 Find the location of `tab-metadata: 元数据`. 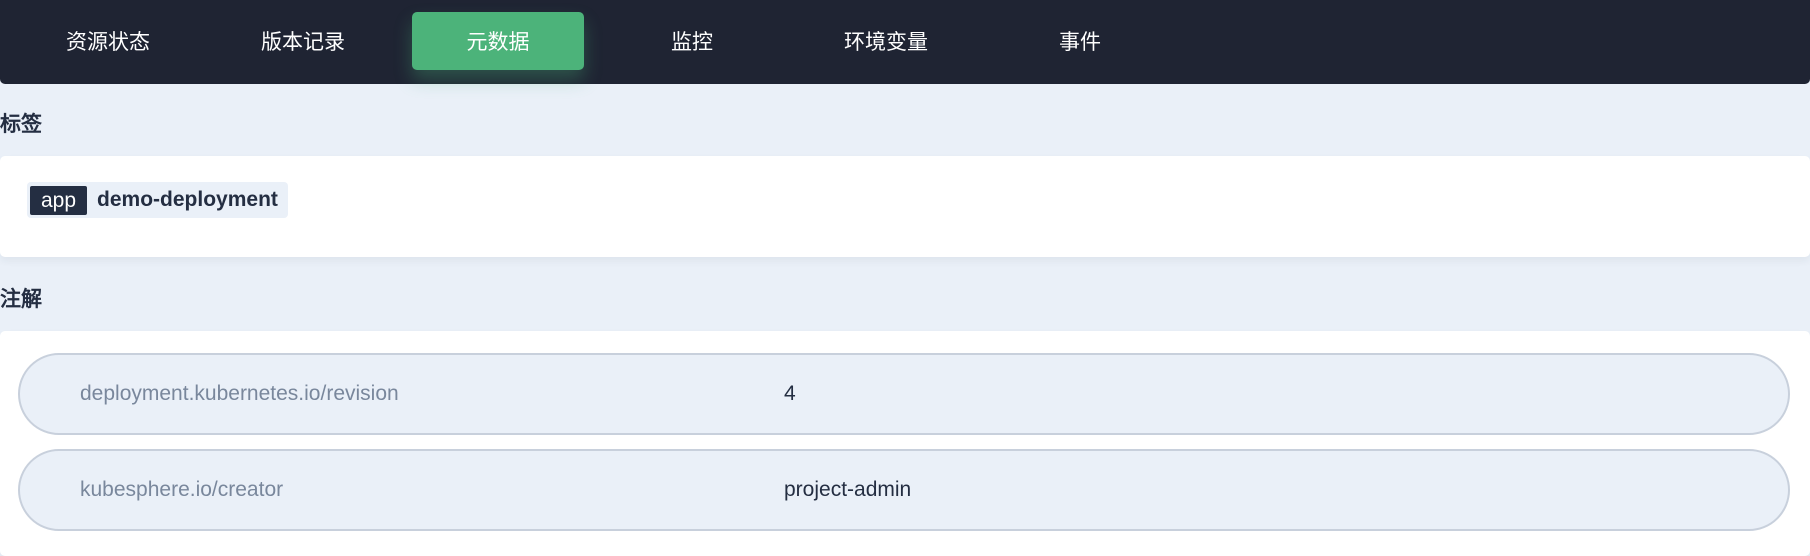

tab-metadata: 元数据 is located at coordinates (498, 41).